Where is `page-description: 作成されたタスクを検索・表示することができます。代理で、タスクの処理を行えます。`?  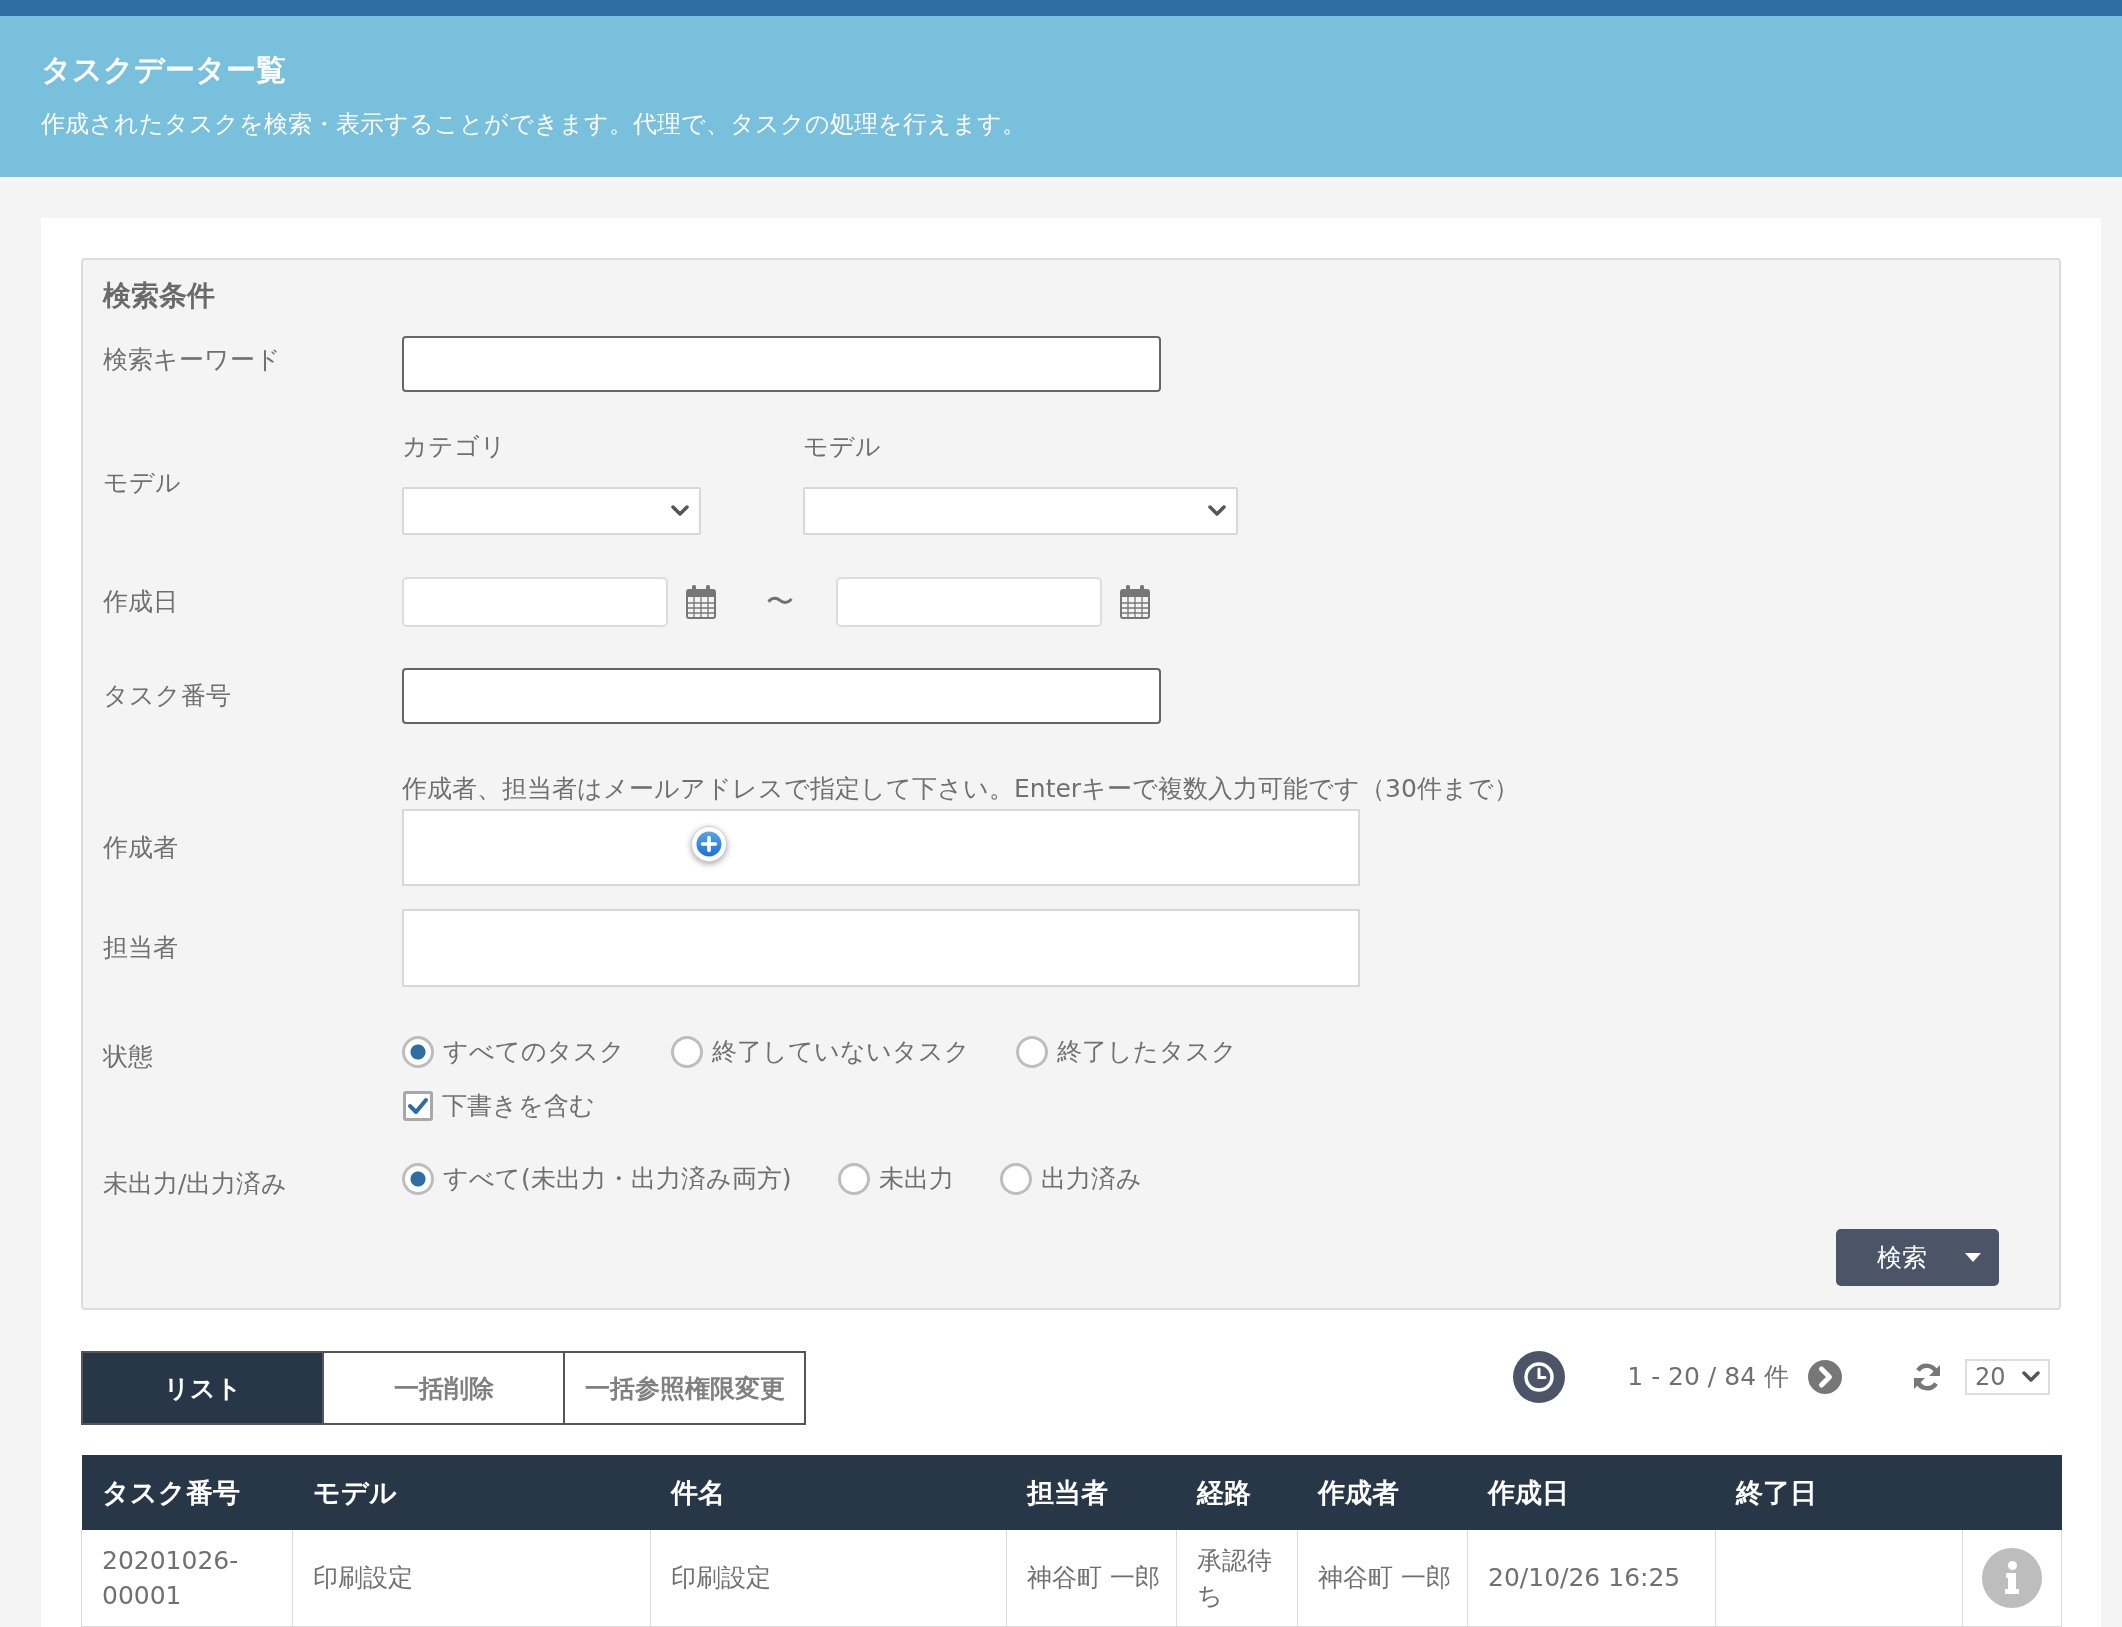 page-description: 作成されたタスクを検索・表示することができます。代理で、タスクの処理を行えます。 is located at coordinates (534, 124).